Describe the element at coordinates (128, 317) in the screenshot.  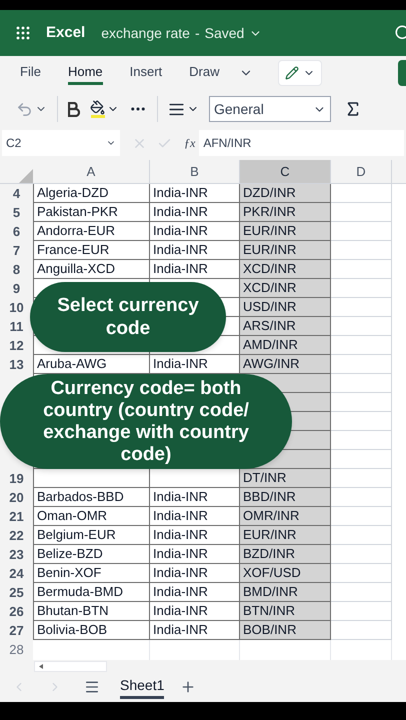
I see `callout-tooltip: Select currency code` at that location.